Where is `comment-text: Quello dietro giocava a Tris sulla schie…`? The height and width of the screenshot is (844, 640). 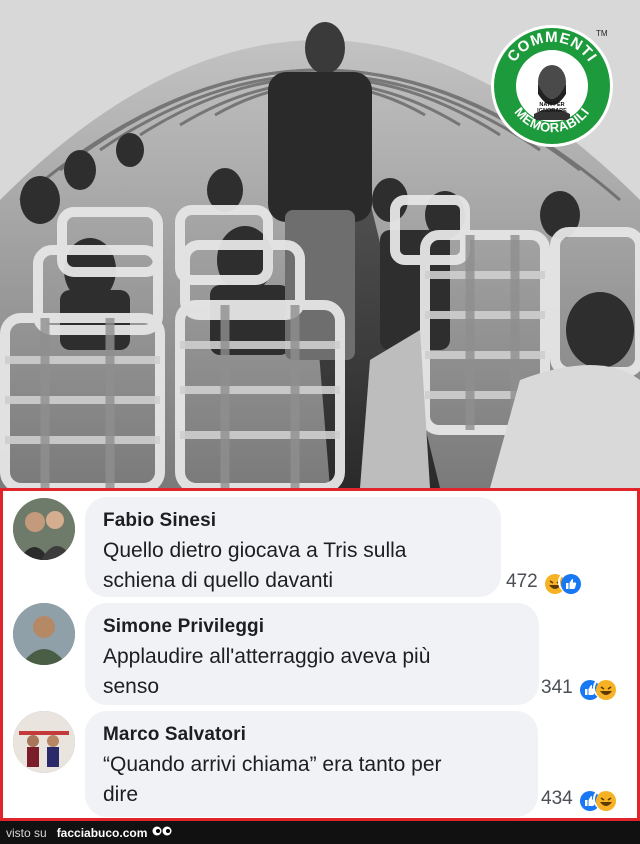
comment-text: Quello dietro giocava a Tris sulla schie… is located at coordinates (293, 566).